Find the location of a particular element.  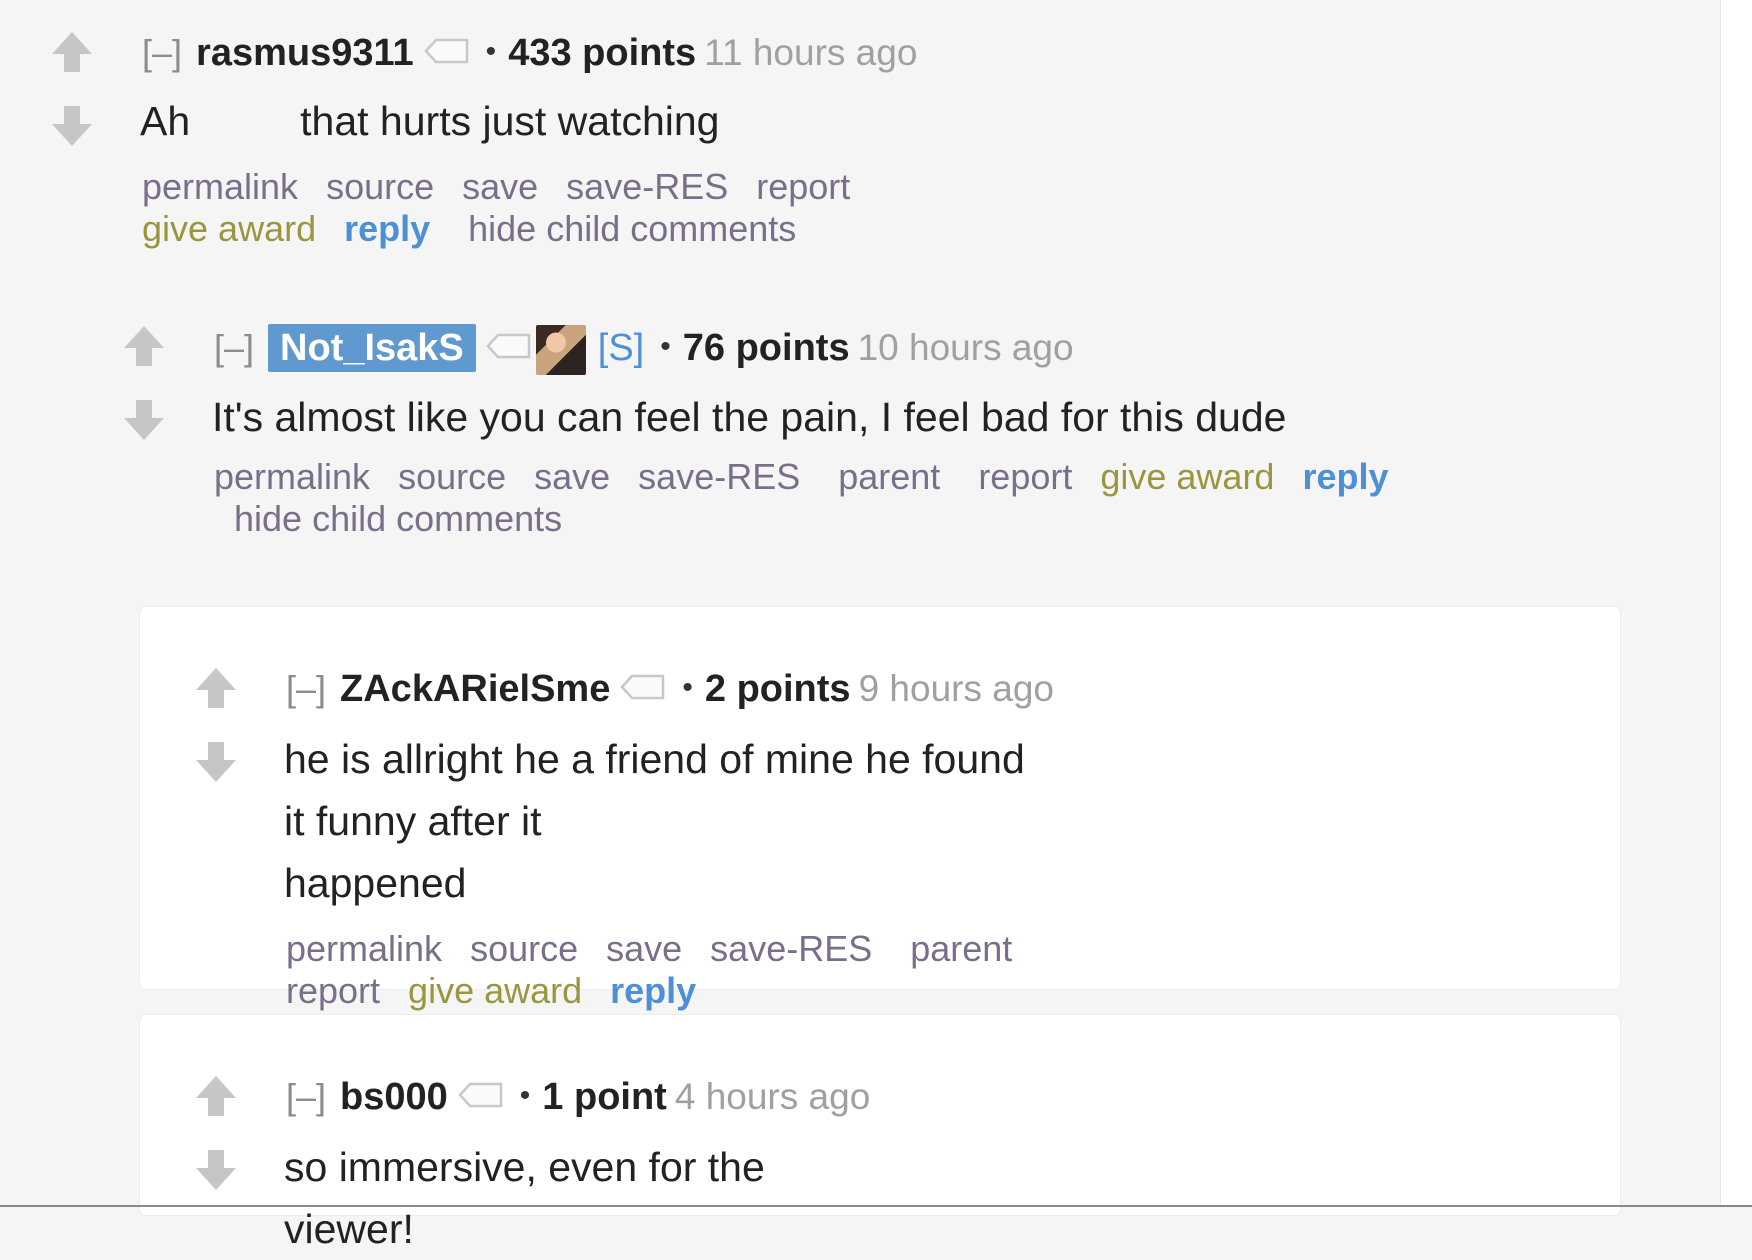

comment-body-end: that hurts just watching is located at coordinates (510, 121).